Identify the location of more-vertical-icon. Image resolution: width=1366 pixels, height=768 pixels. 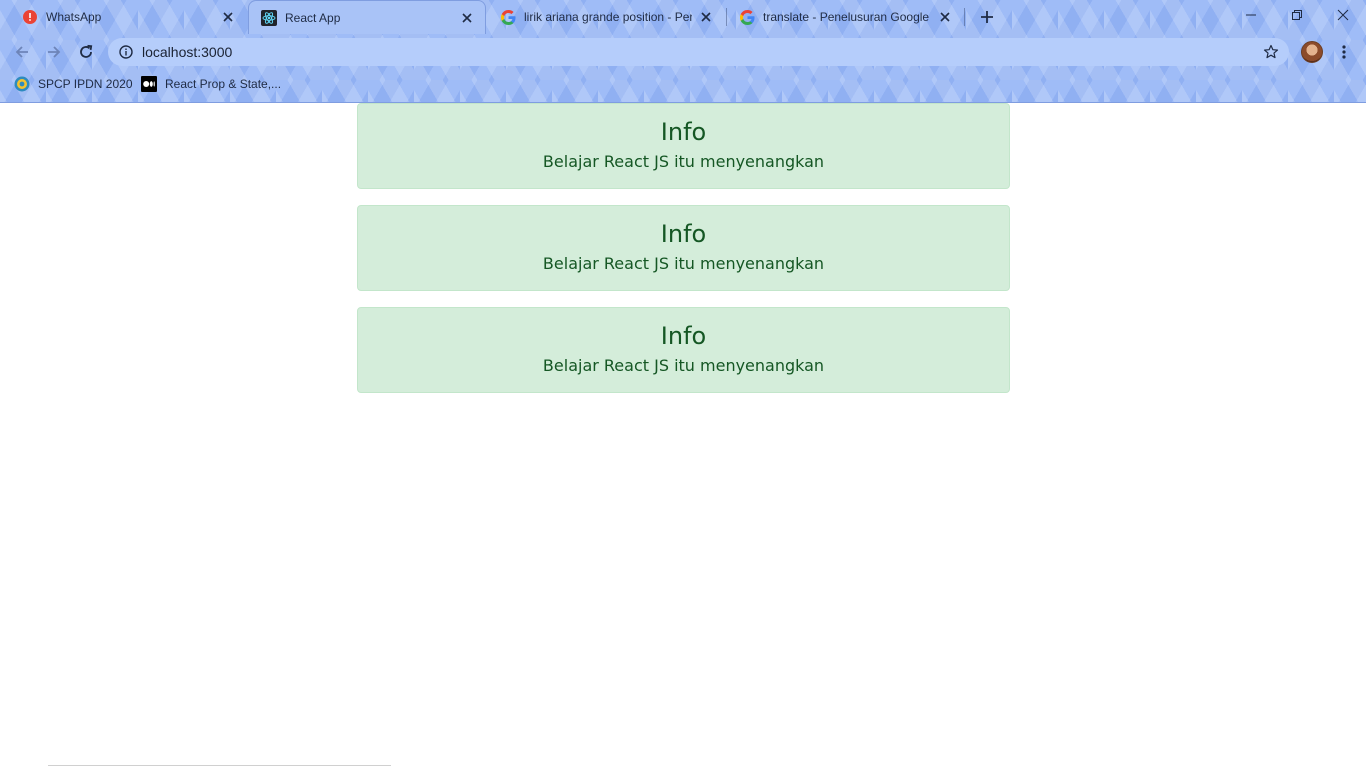
(1344, 52).